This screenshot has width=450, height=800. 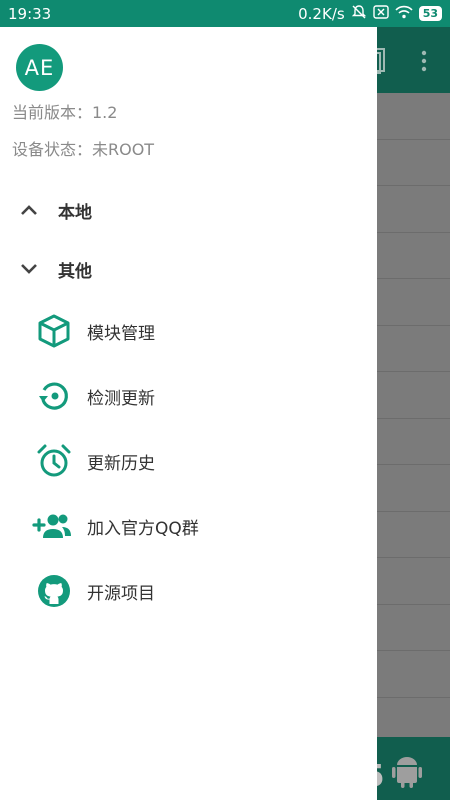 What do you see at coordinates (188, 210) in the screenshot?
I see `section-local: 本地` at bounding box center [188, 210].